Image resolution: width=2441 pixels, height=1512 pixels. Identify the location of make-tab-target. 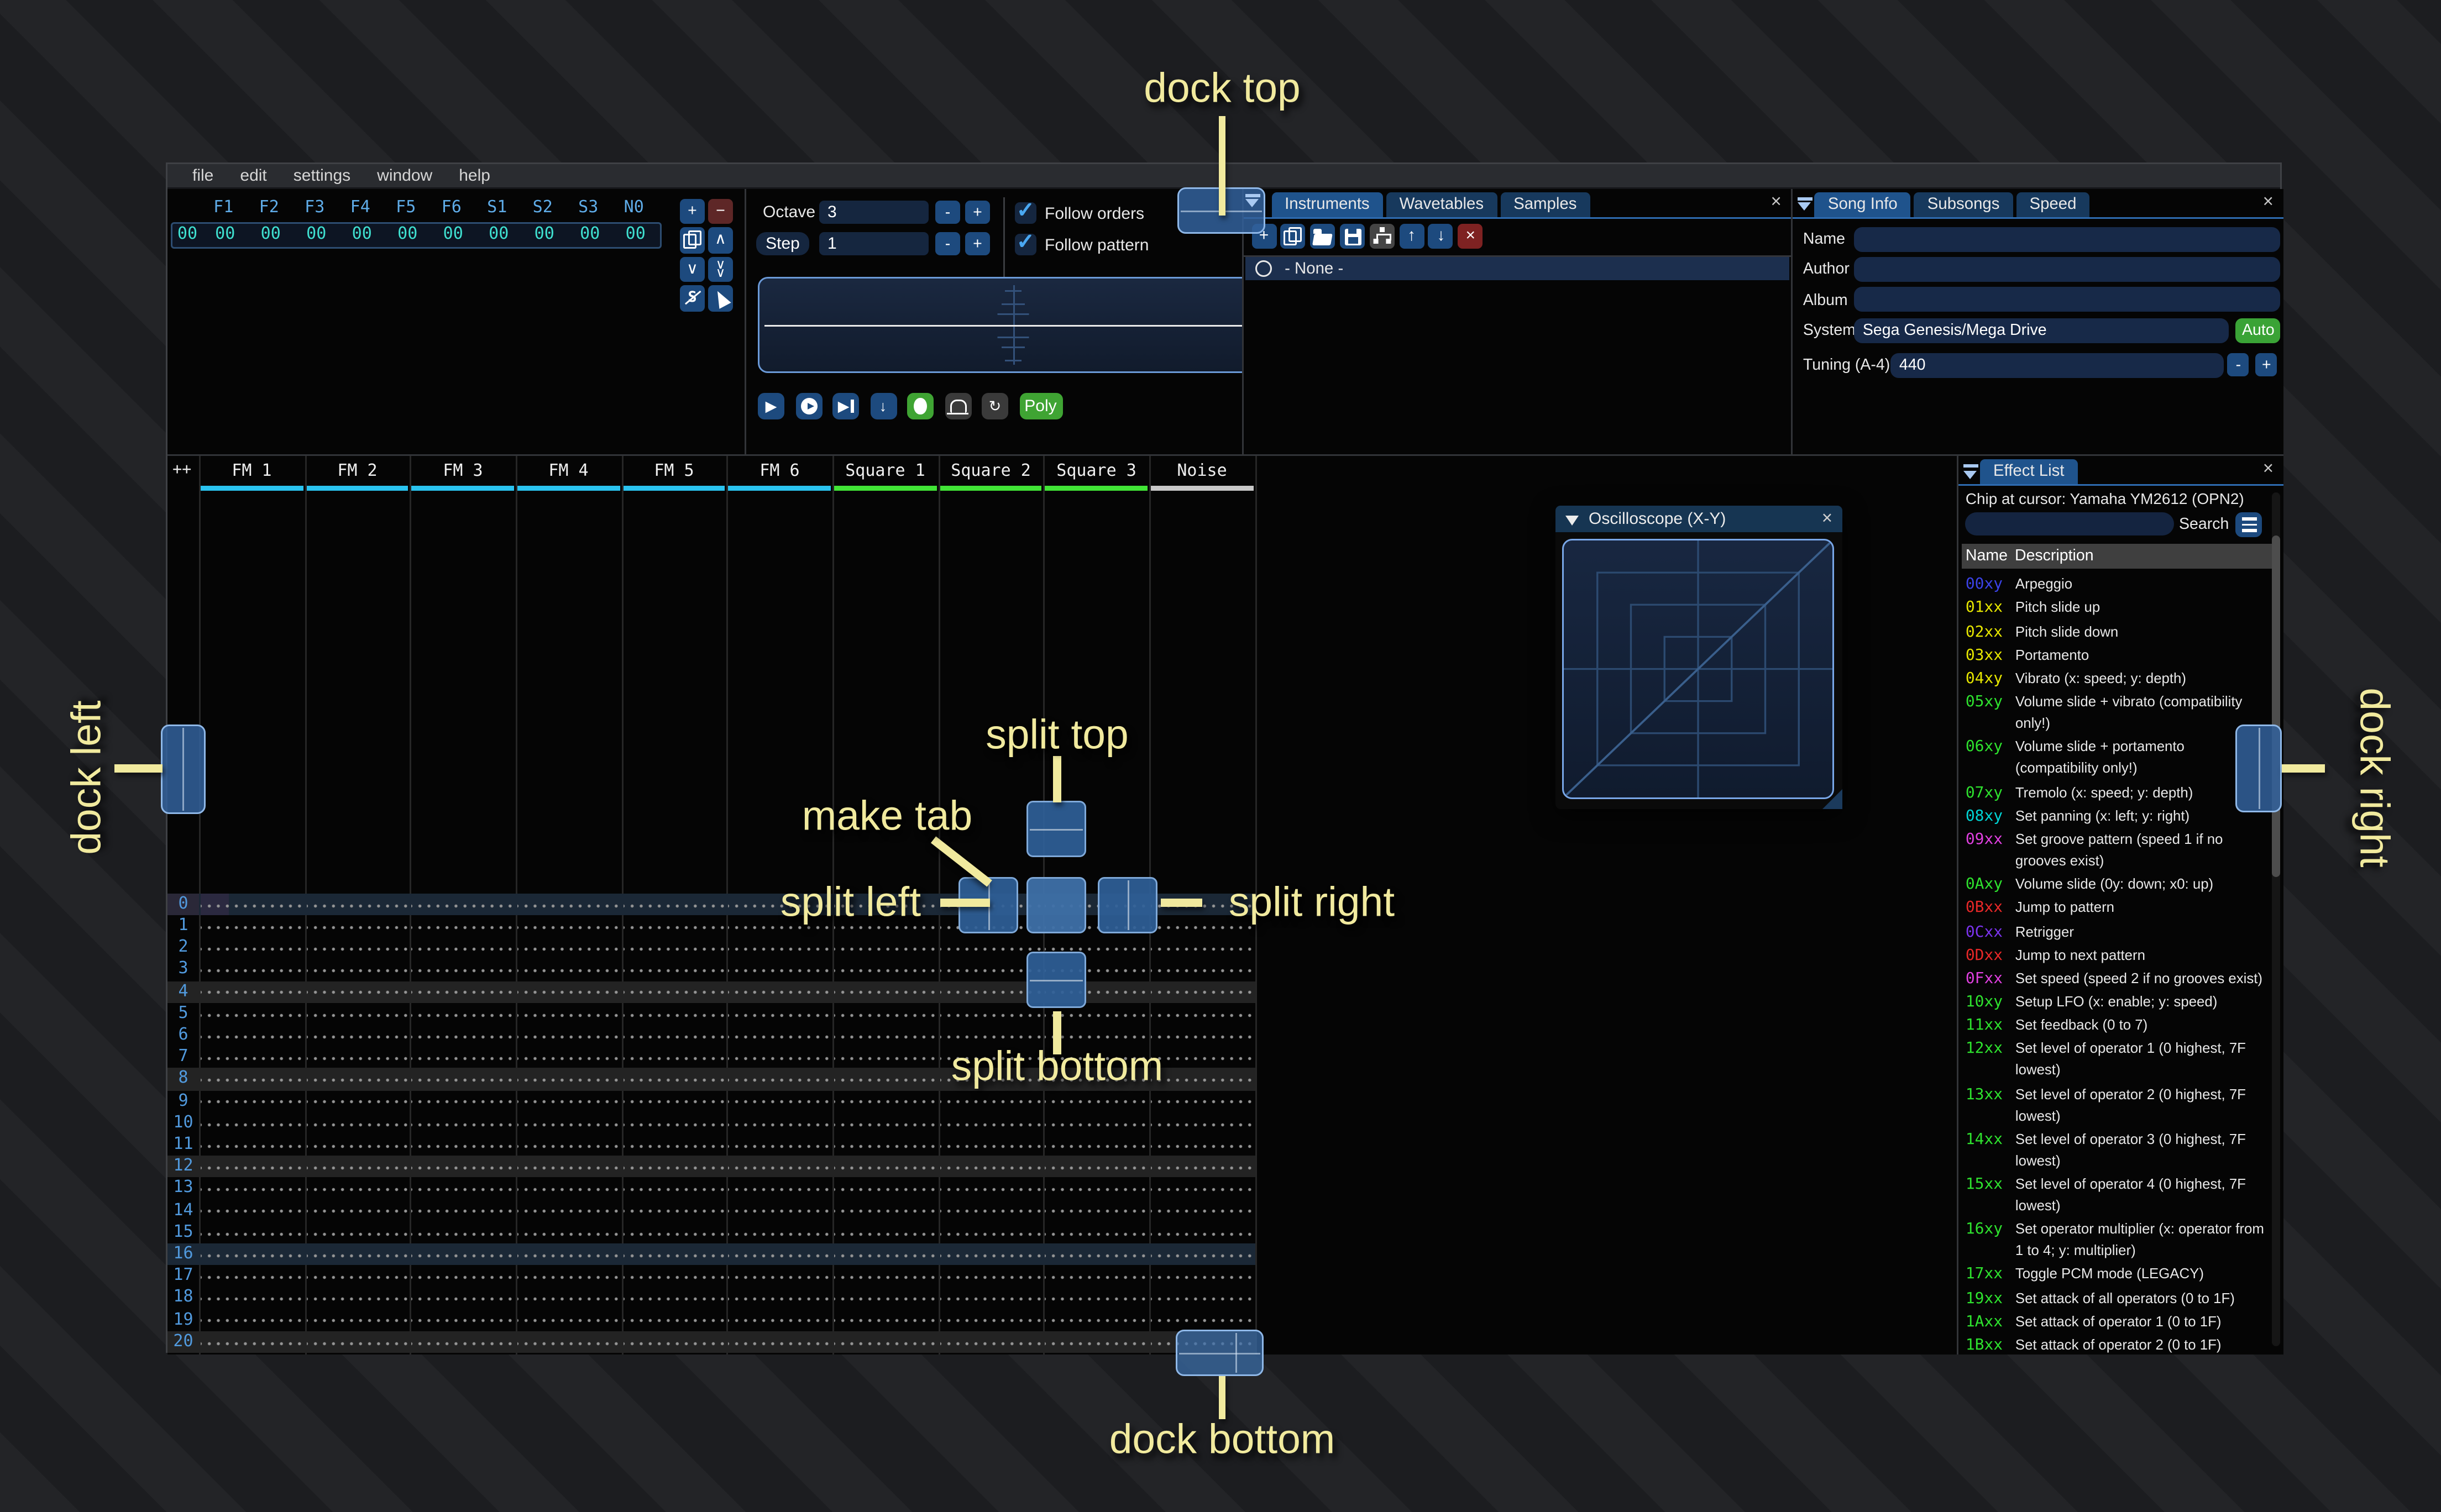
(1055, 906).